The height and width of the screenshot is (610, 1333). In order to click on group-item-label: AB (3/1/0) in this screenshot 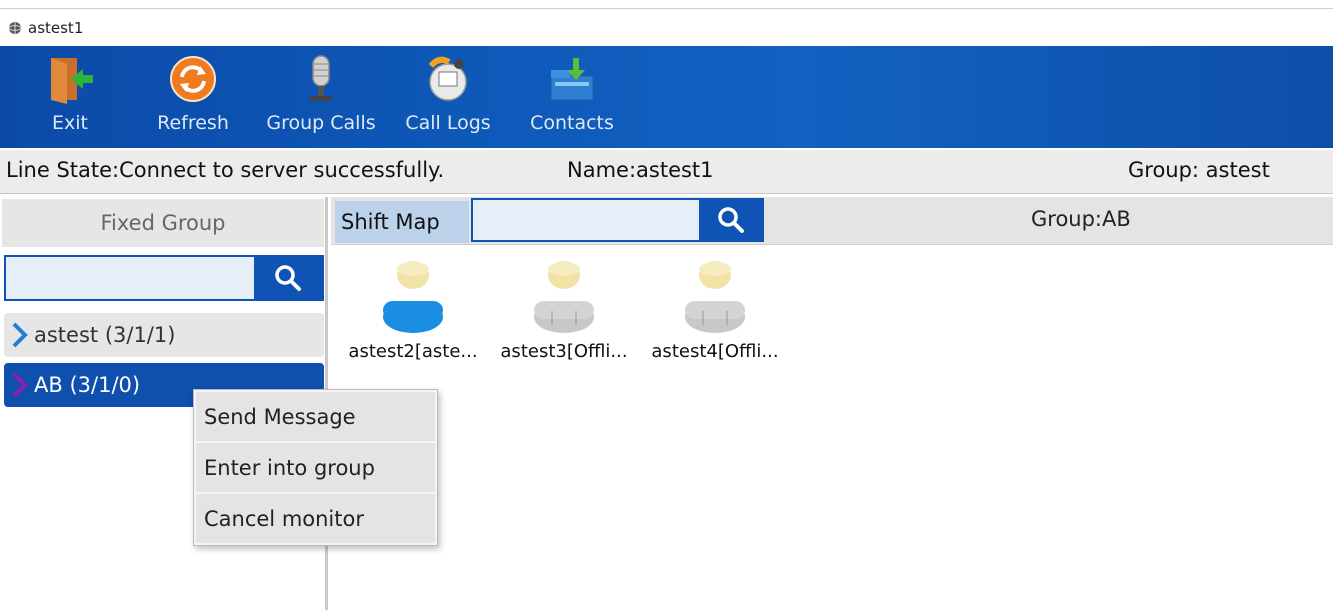, I will do `click(87, 385)`.